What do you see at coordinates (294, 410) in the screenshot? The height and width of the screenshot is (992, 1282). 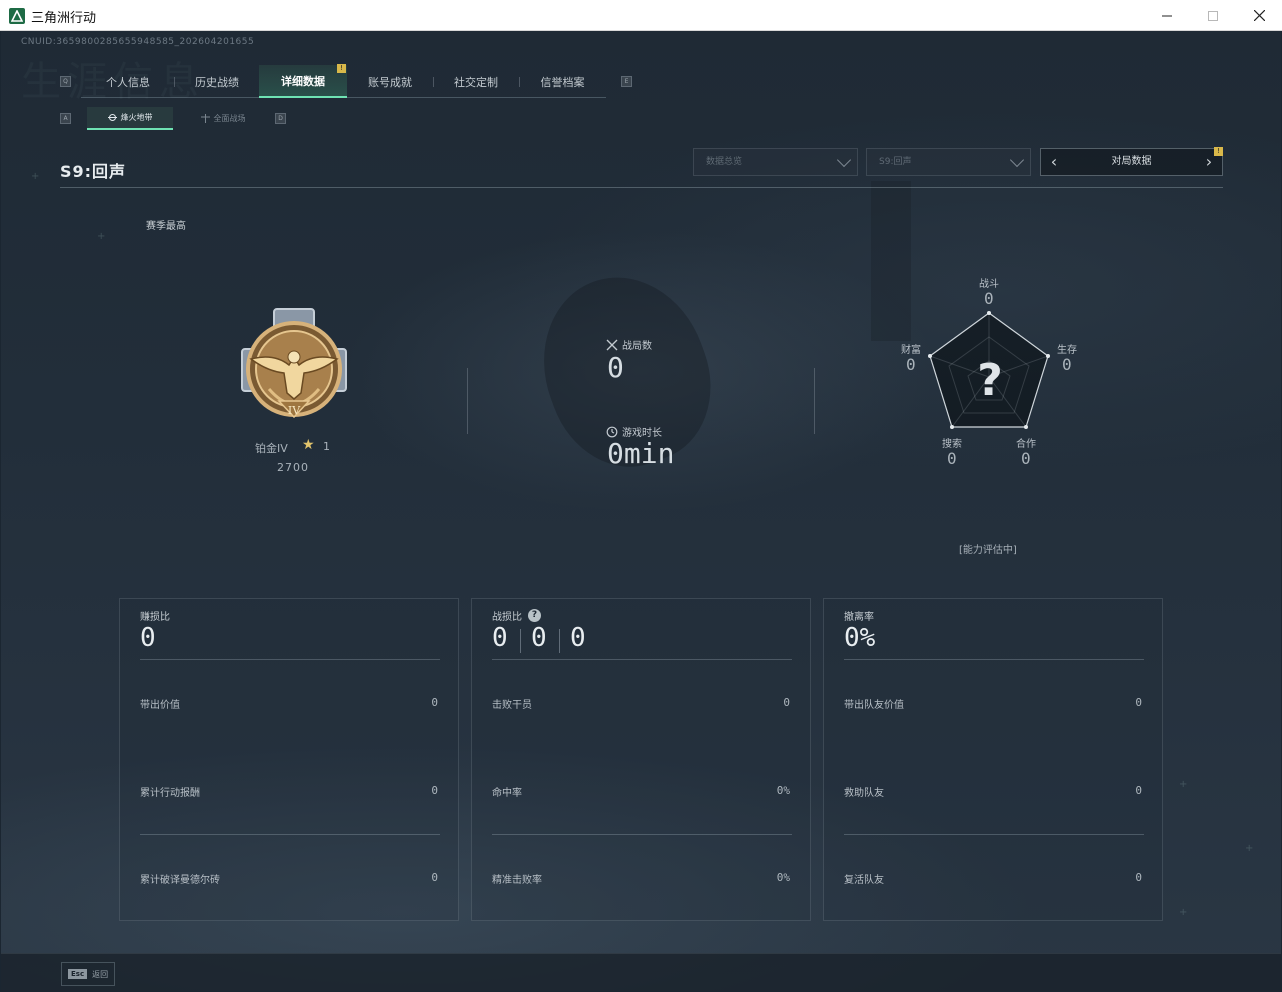 I see `rank-tier-numeral: IV` at bounding box center [294, 410].